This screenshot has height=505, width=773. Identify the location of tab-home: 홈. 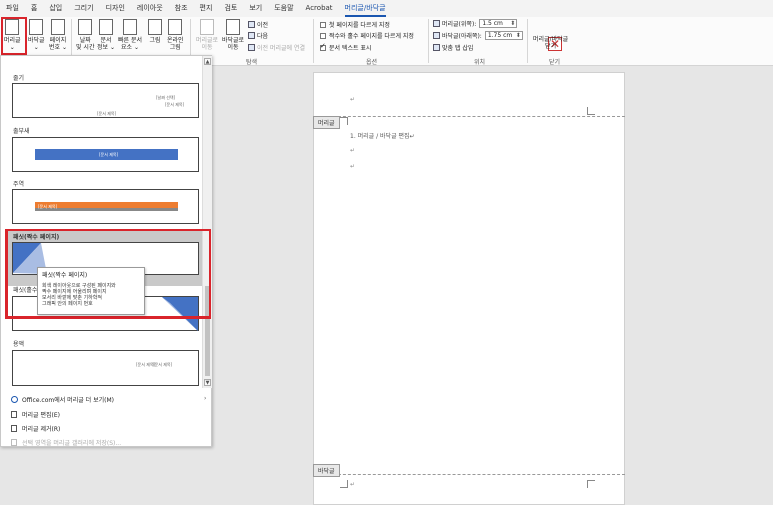
(34, 8).